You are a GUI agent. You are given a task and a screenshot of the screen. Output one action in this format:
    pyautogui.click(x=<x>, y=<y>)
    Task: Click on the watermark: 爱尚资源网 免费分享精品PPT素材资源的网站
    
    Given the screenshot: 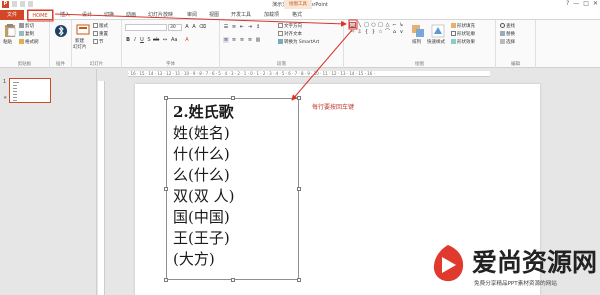 What is the action you would take?
    pyautogui.click(x=510, y=267)
    